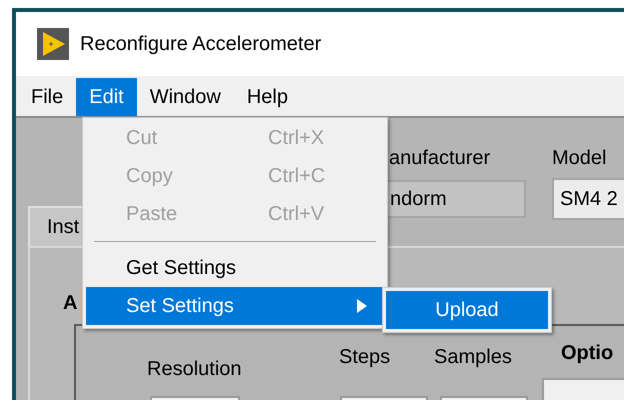 This screenshot has width=624, height=400. Describe the element at coordinates (201, 44) in the screenshot. I see `window-title: Reconfigure Accelerometer` at that location.